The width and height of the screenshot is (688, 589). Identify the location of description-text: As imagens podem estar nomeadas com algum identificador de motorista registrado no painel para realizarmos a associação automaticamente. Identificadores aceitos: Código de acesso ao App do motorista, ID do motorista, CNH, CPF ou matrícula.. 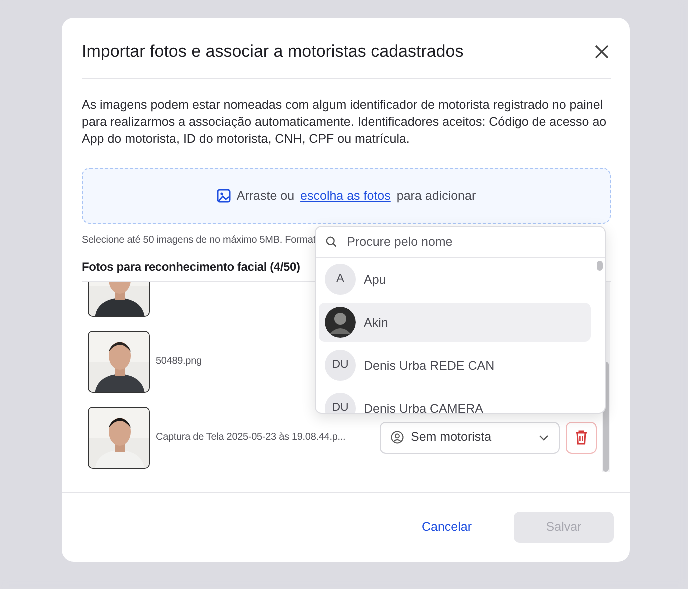
(345, 122).